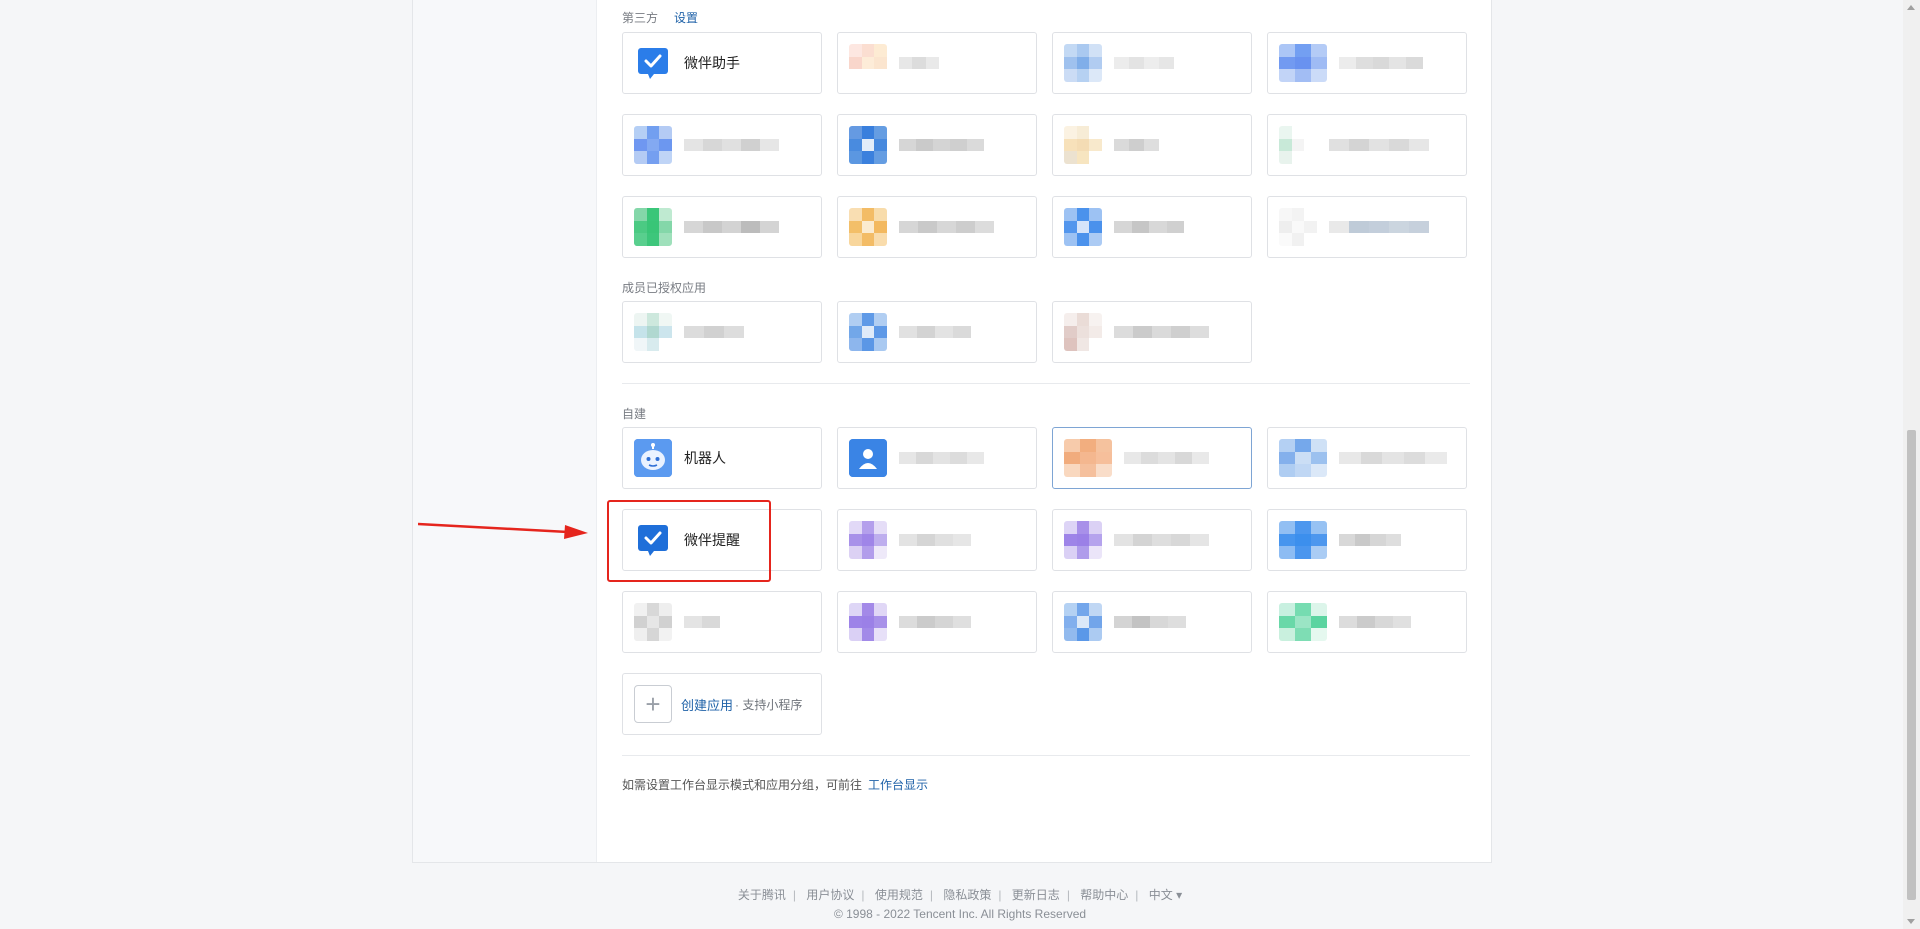  I want to click on footer-links: 关于腾讯 | 用户协议 | 使用规范 | 隐私政策 | 更新日志 | 帮助中心 | 中文 ▾, so click(960, 895).